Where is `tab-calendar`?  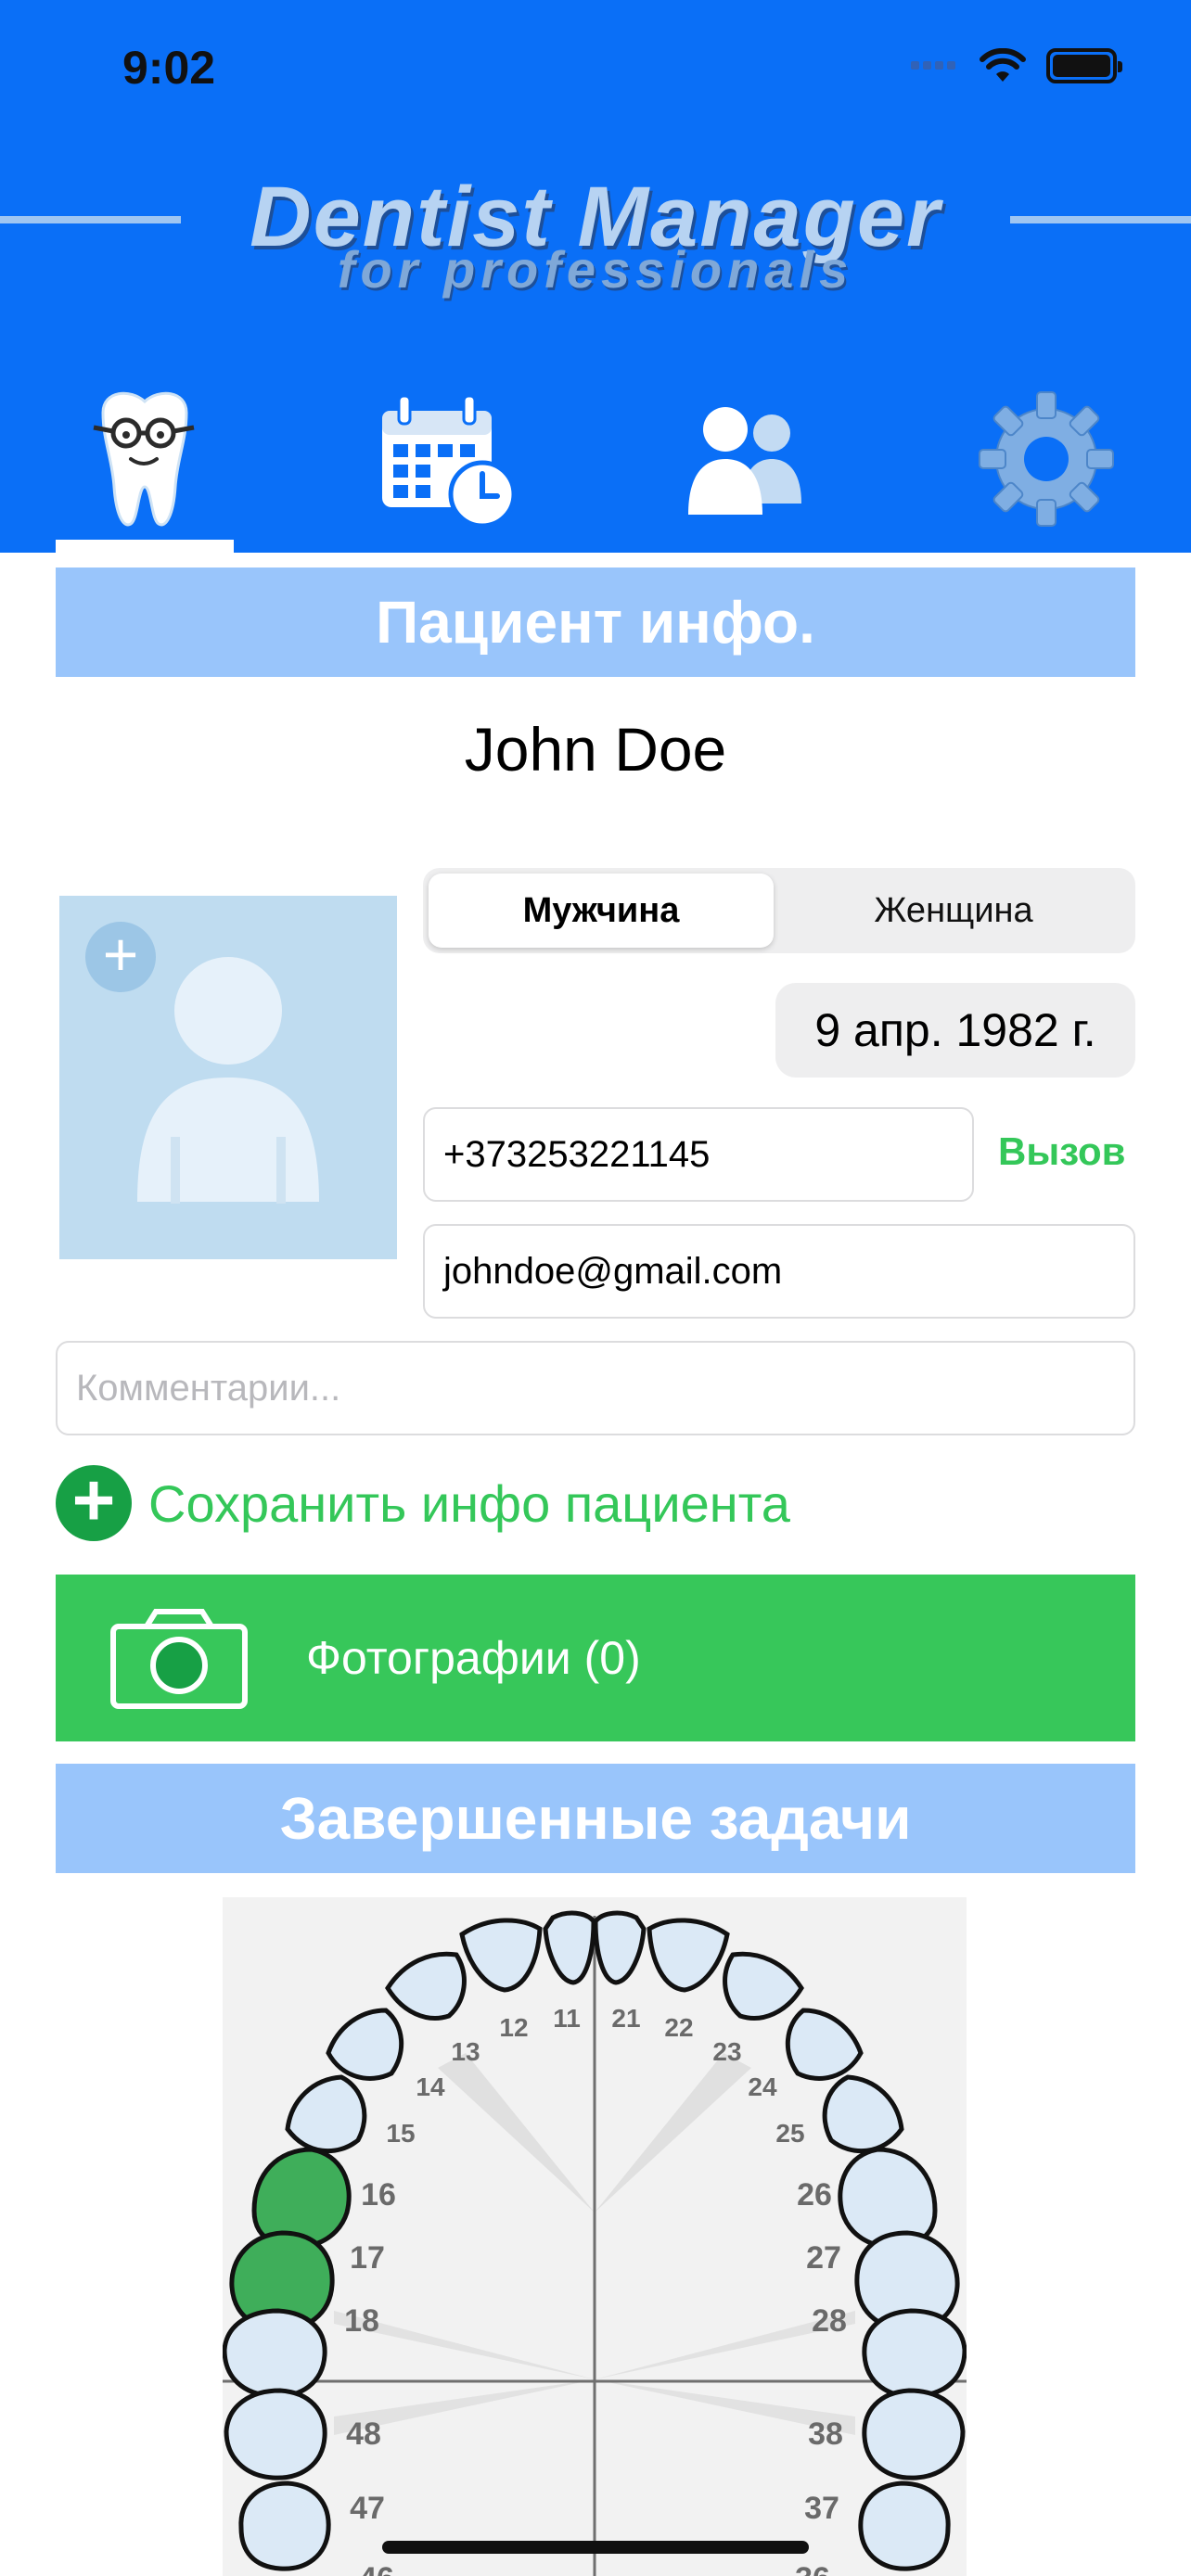 tab-calendar is located at coordinates (447, 459).